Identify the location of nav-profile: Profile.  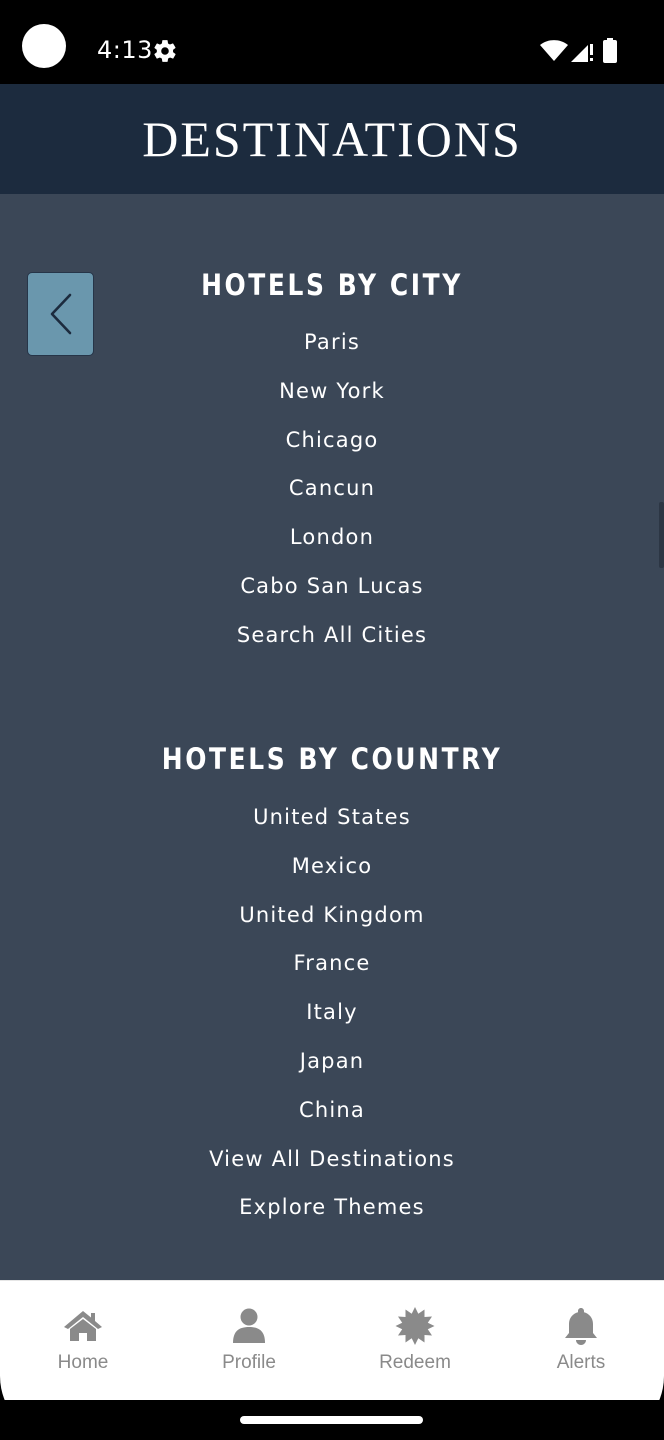
(249, 1340).